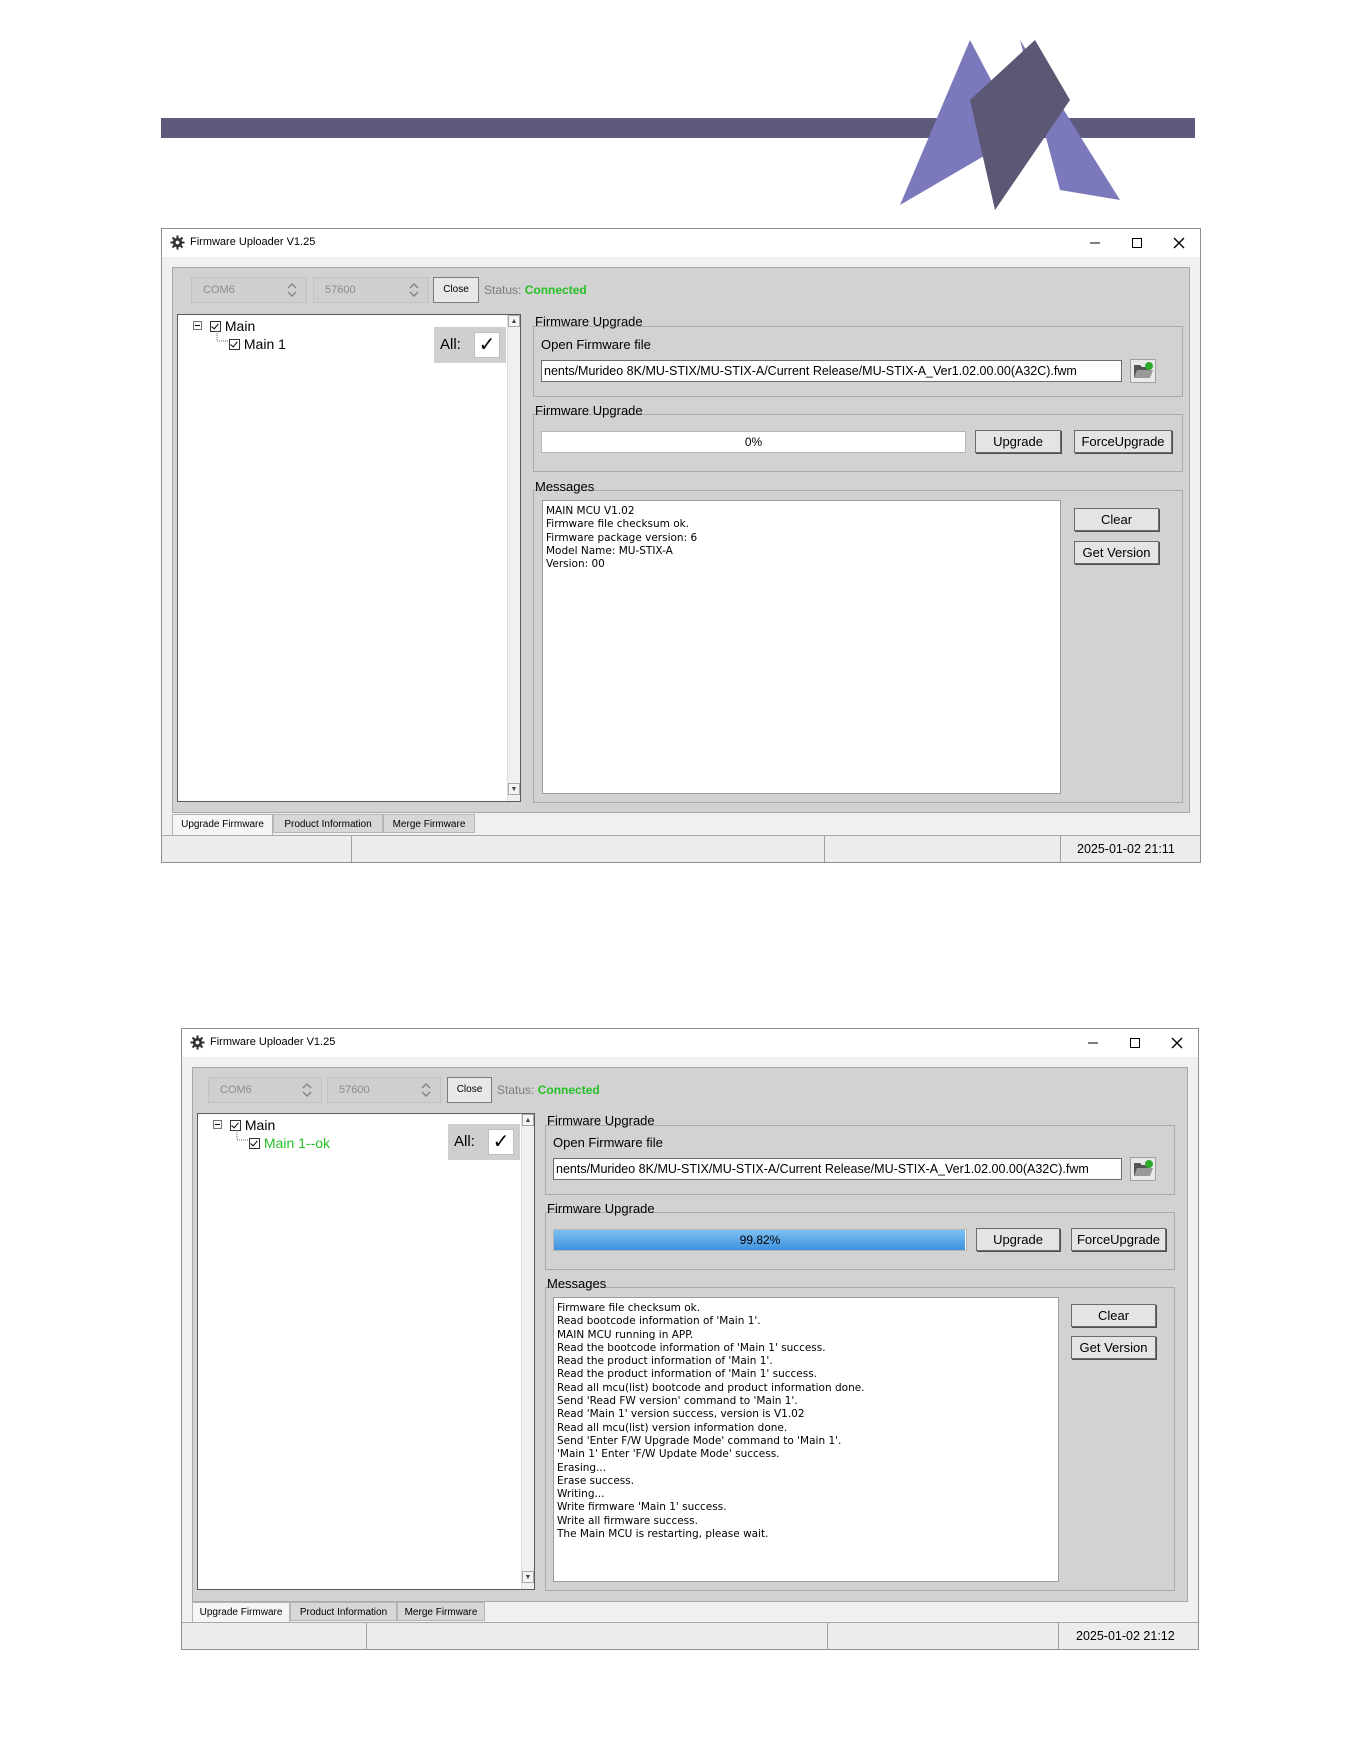  Describe the element at coordinates (340, 290) in the screenshot. I see `baud-rate-value: 57600` at that location.